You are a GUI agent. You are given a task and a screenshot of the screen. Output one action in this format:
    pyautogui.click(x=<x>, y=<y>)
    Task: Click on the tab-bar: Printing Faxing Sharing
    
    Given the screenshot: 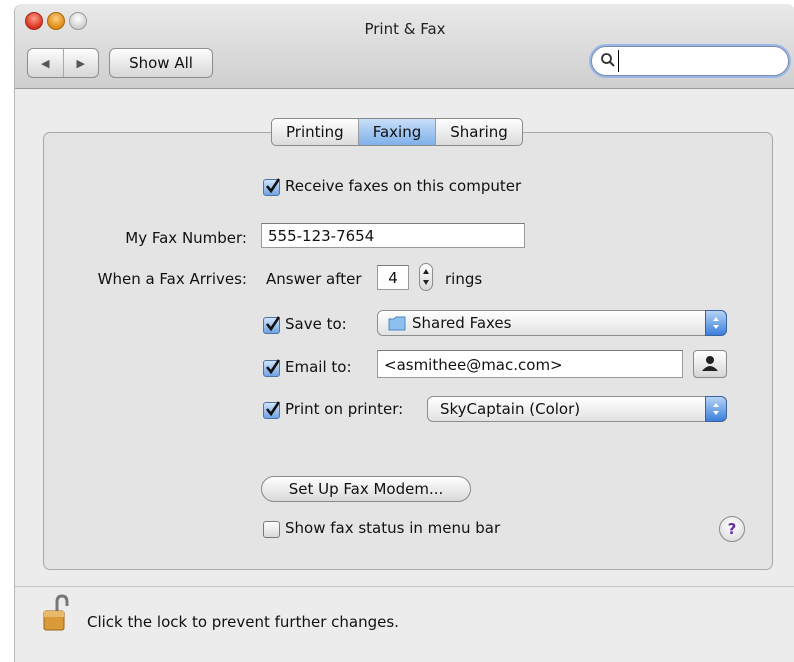 What is the action you would take?
    pyautogui.click(x=397, y=132)
    